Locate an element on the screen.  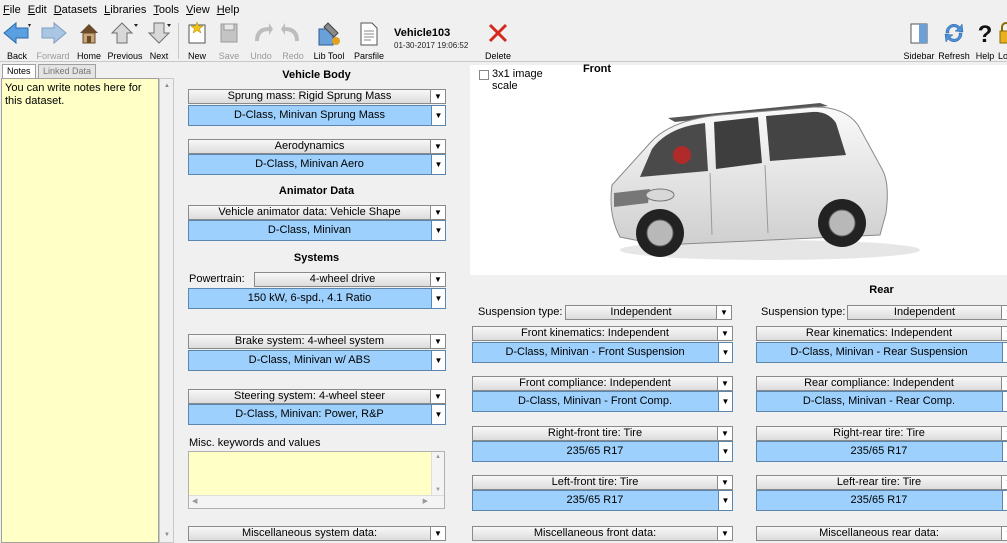
menu-datasets: Datasets is located at coordinates (75, 10).